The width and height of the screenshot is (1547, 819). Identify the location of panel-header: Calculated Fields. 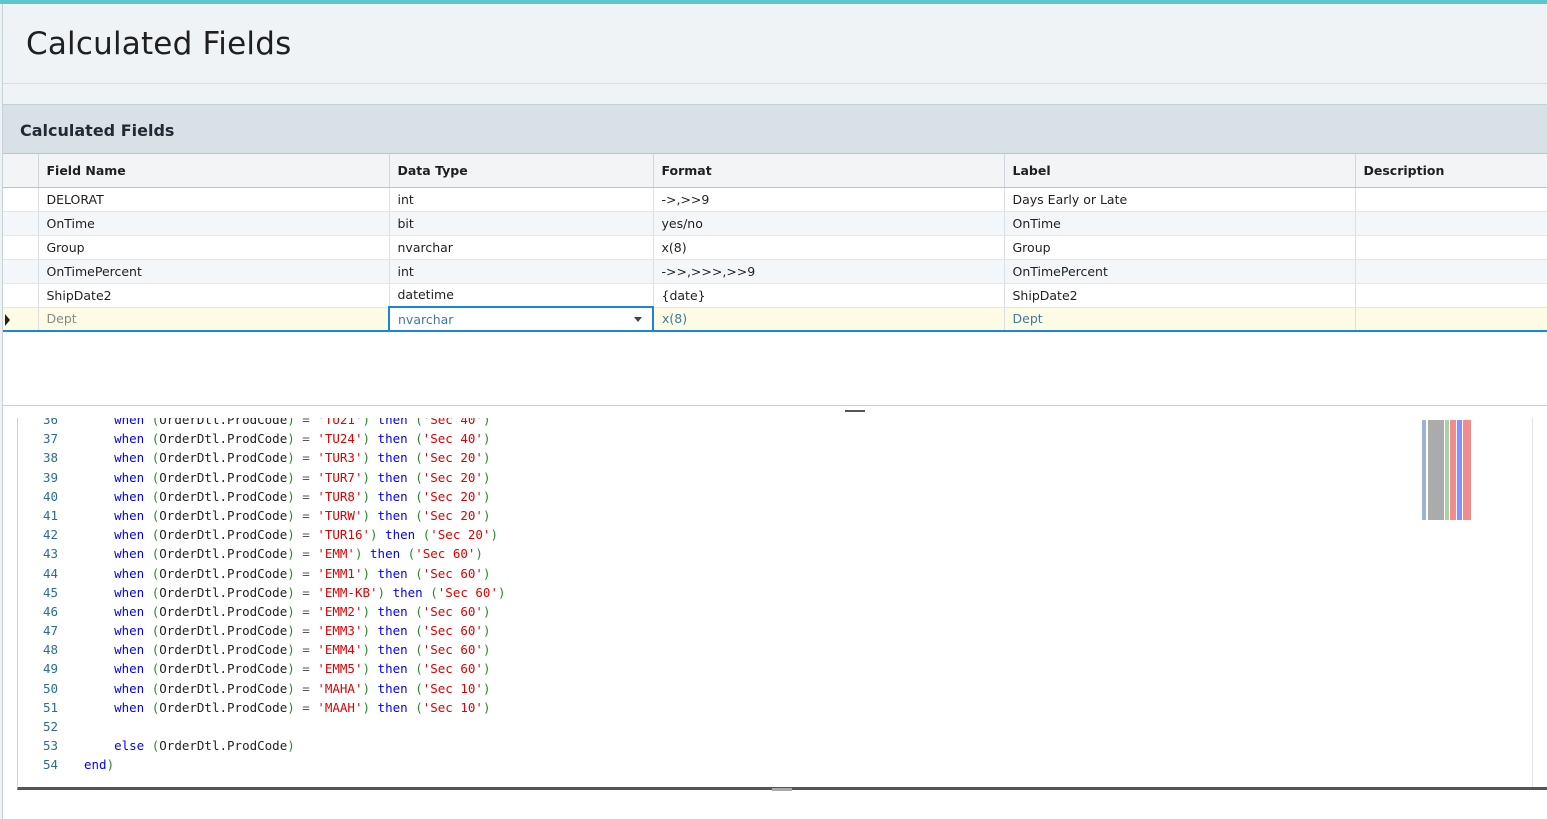
(775, 129).